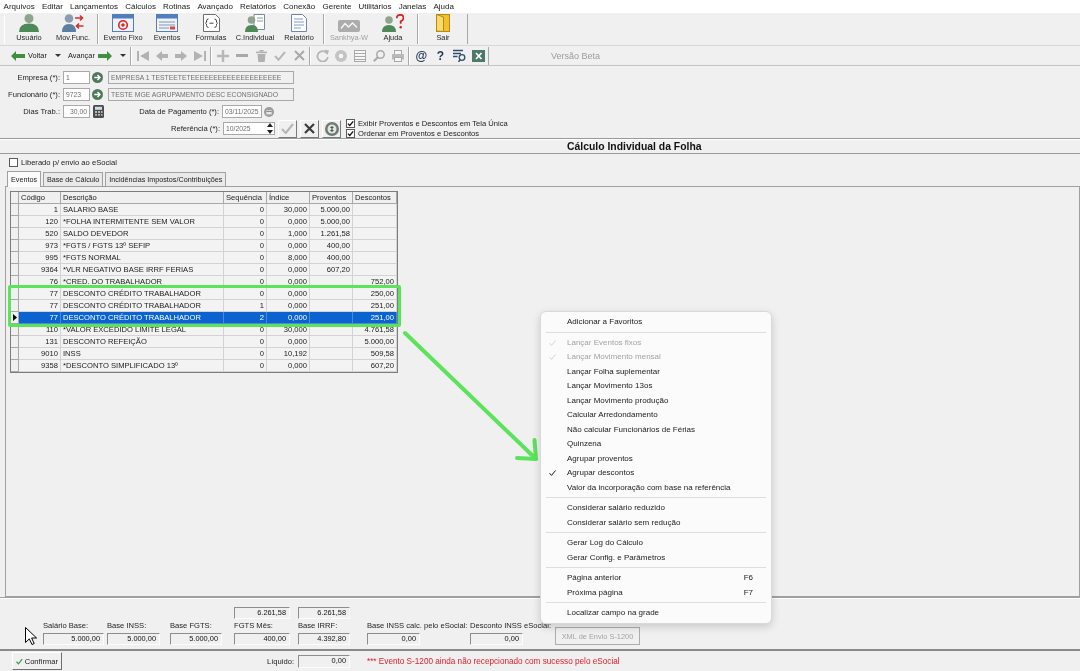 The height and width of the screenshot is (671, 1080). I want to click on menu-item: Lançar Movimento 13os, so click(656, 385).